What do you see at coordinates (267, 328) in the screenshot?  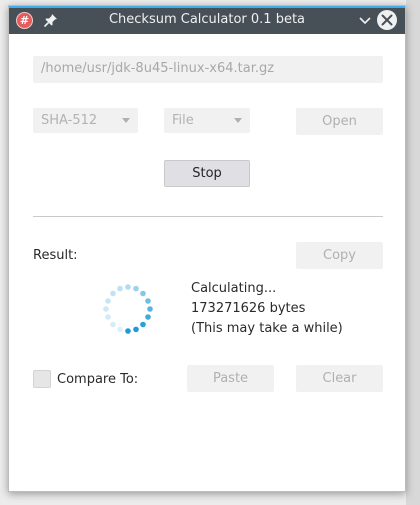 I see `status-note: (This may take a while)` at bounding box center [267, 328].